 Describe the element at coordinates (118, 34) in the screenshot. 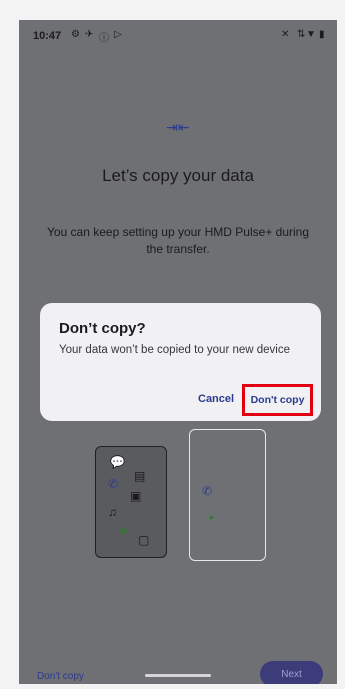

I see `play-icon: ▷` at that location.